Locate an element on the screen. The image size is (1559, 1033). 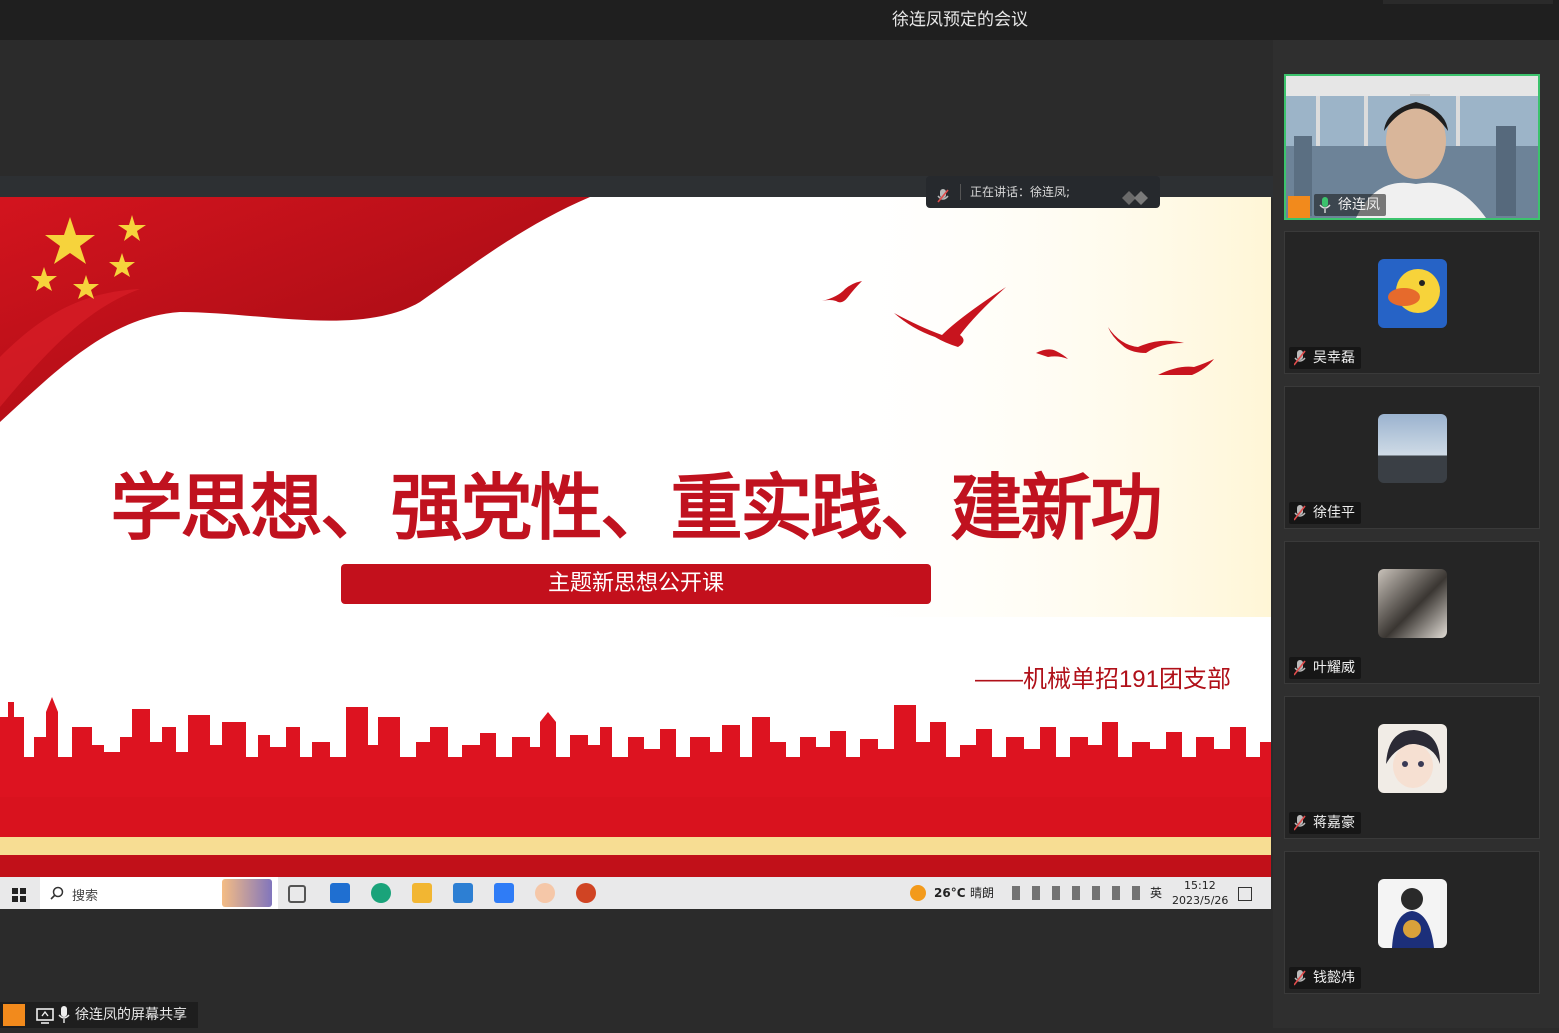
participant-name: 蒋嘉豪 is located at coordinates (1334, 823).